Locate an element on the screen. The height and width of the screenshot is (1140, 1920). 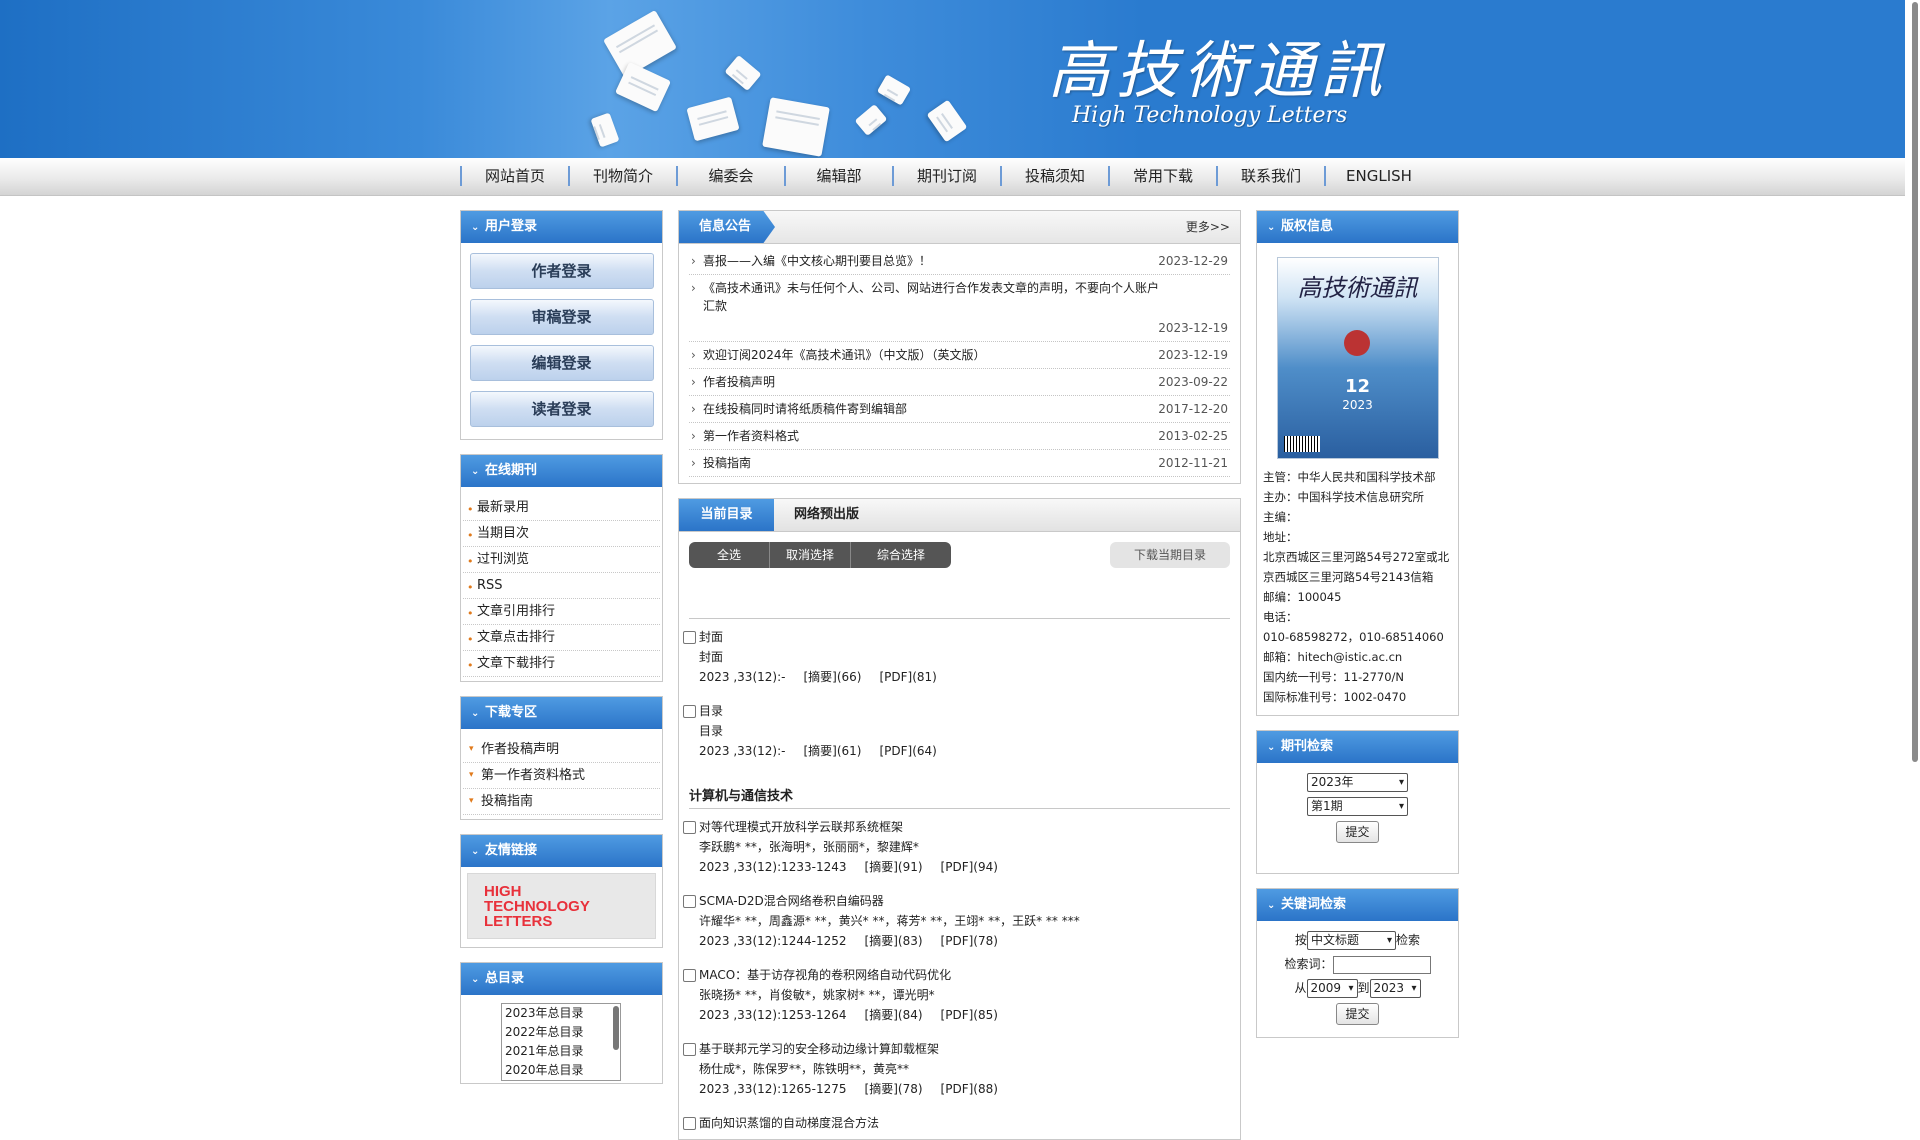
link-click-ranking: 文章点击排行 is located at coordinates (561, 638).